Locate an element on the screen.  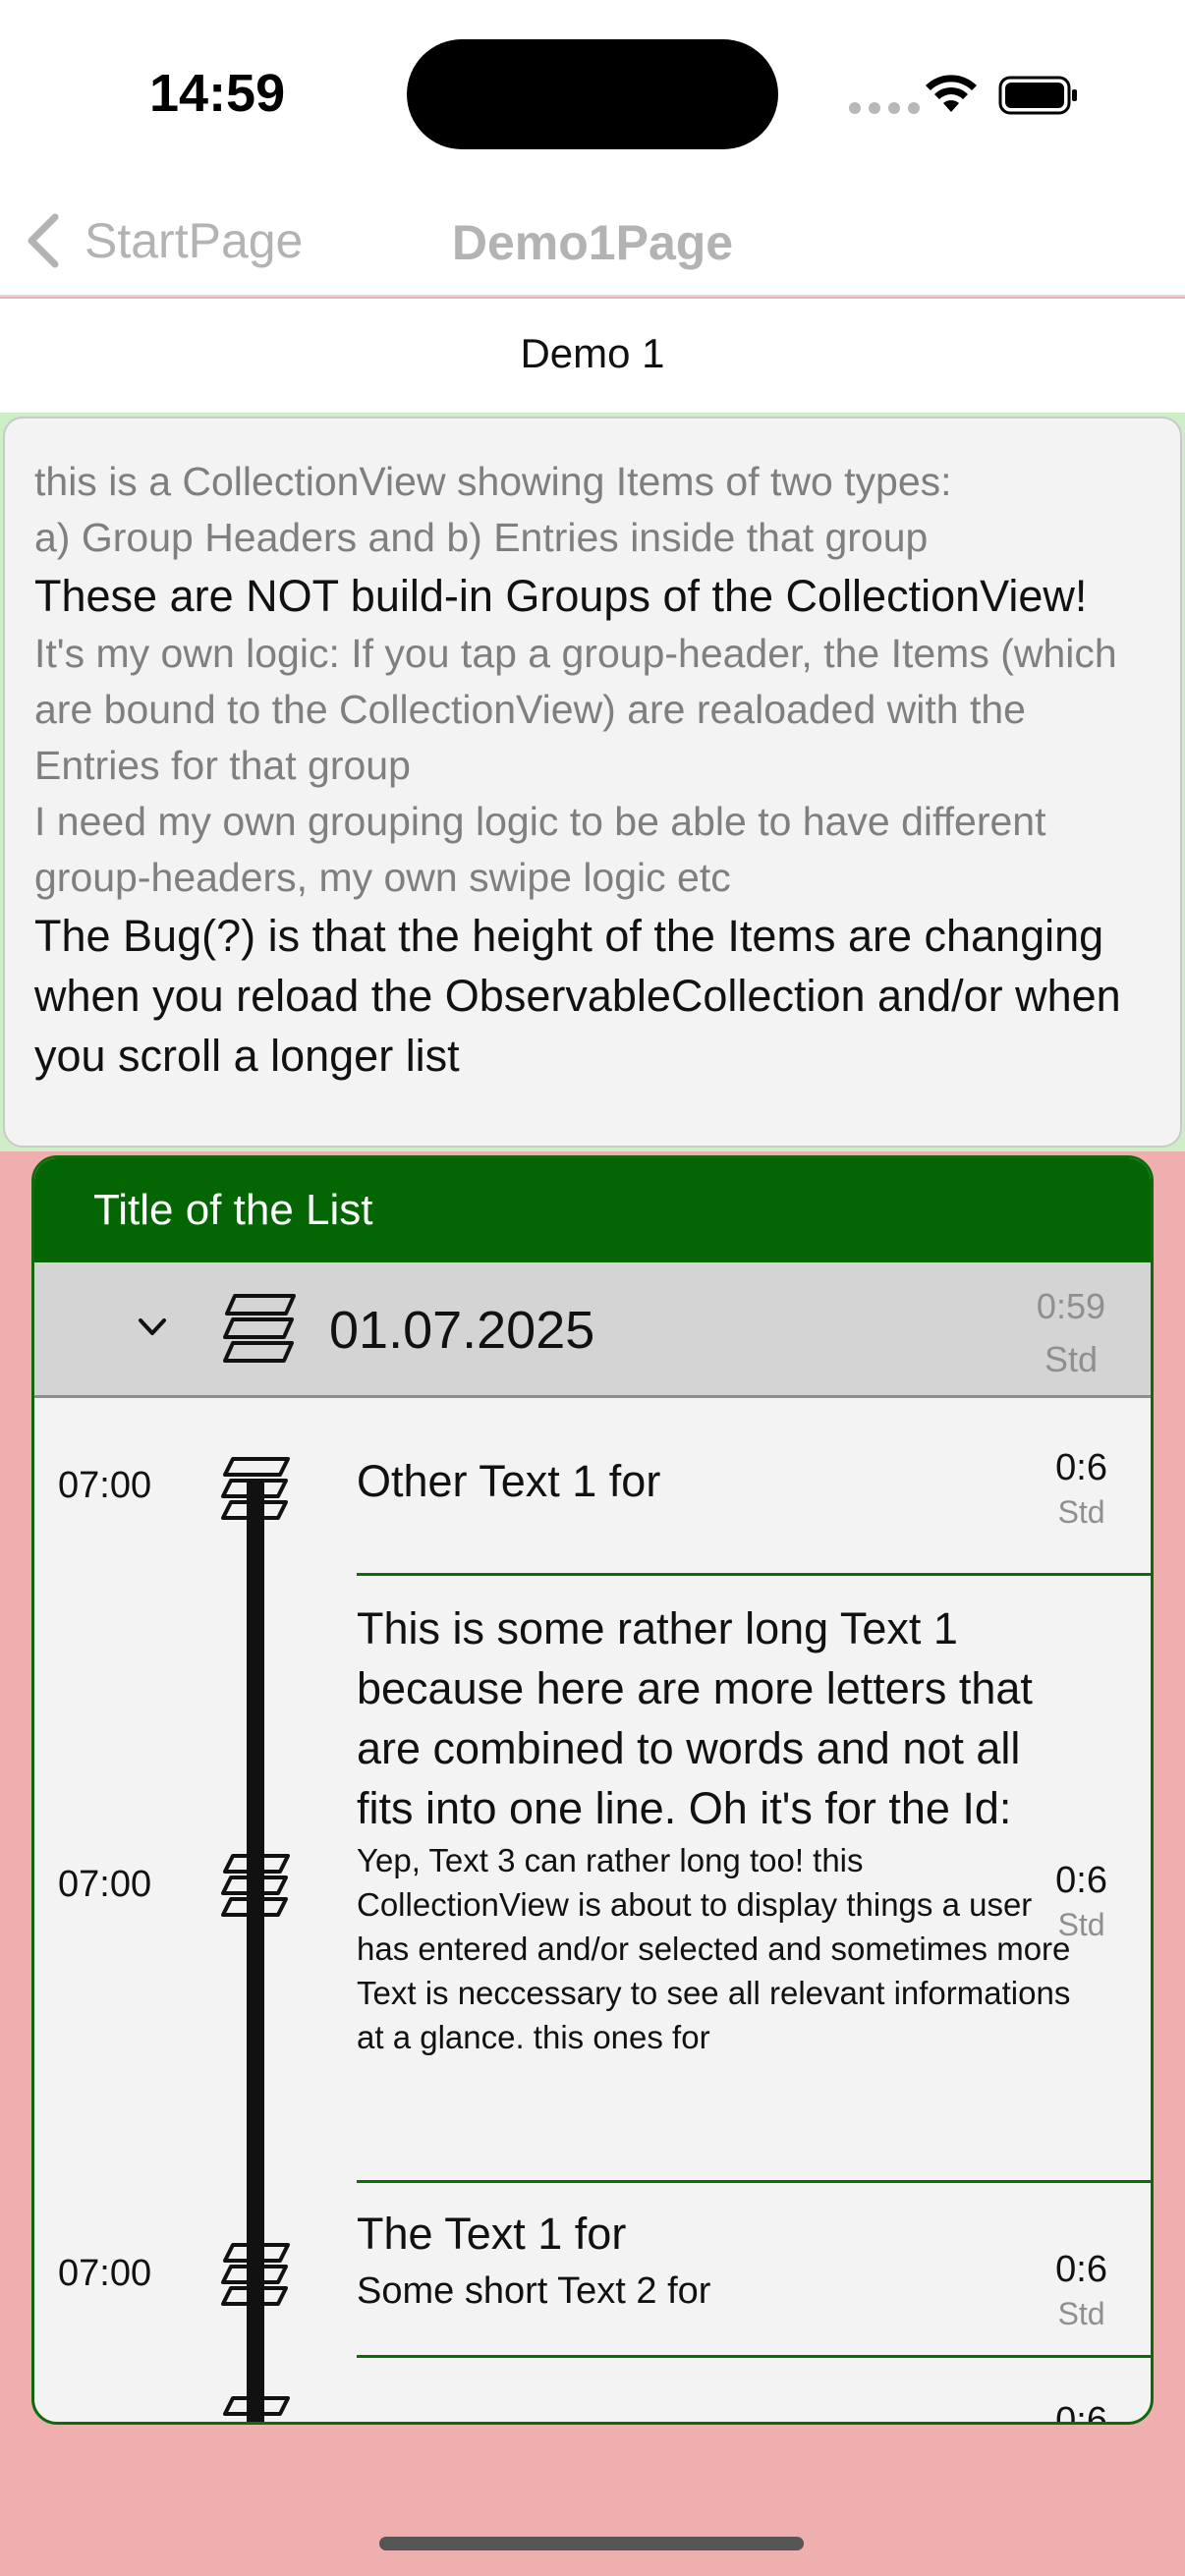
list-item: 0:6 is located at coordinates (592, 2392).